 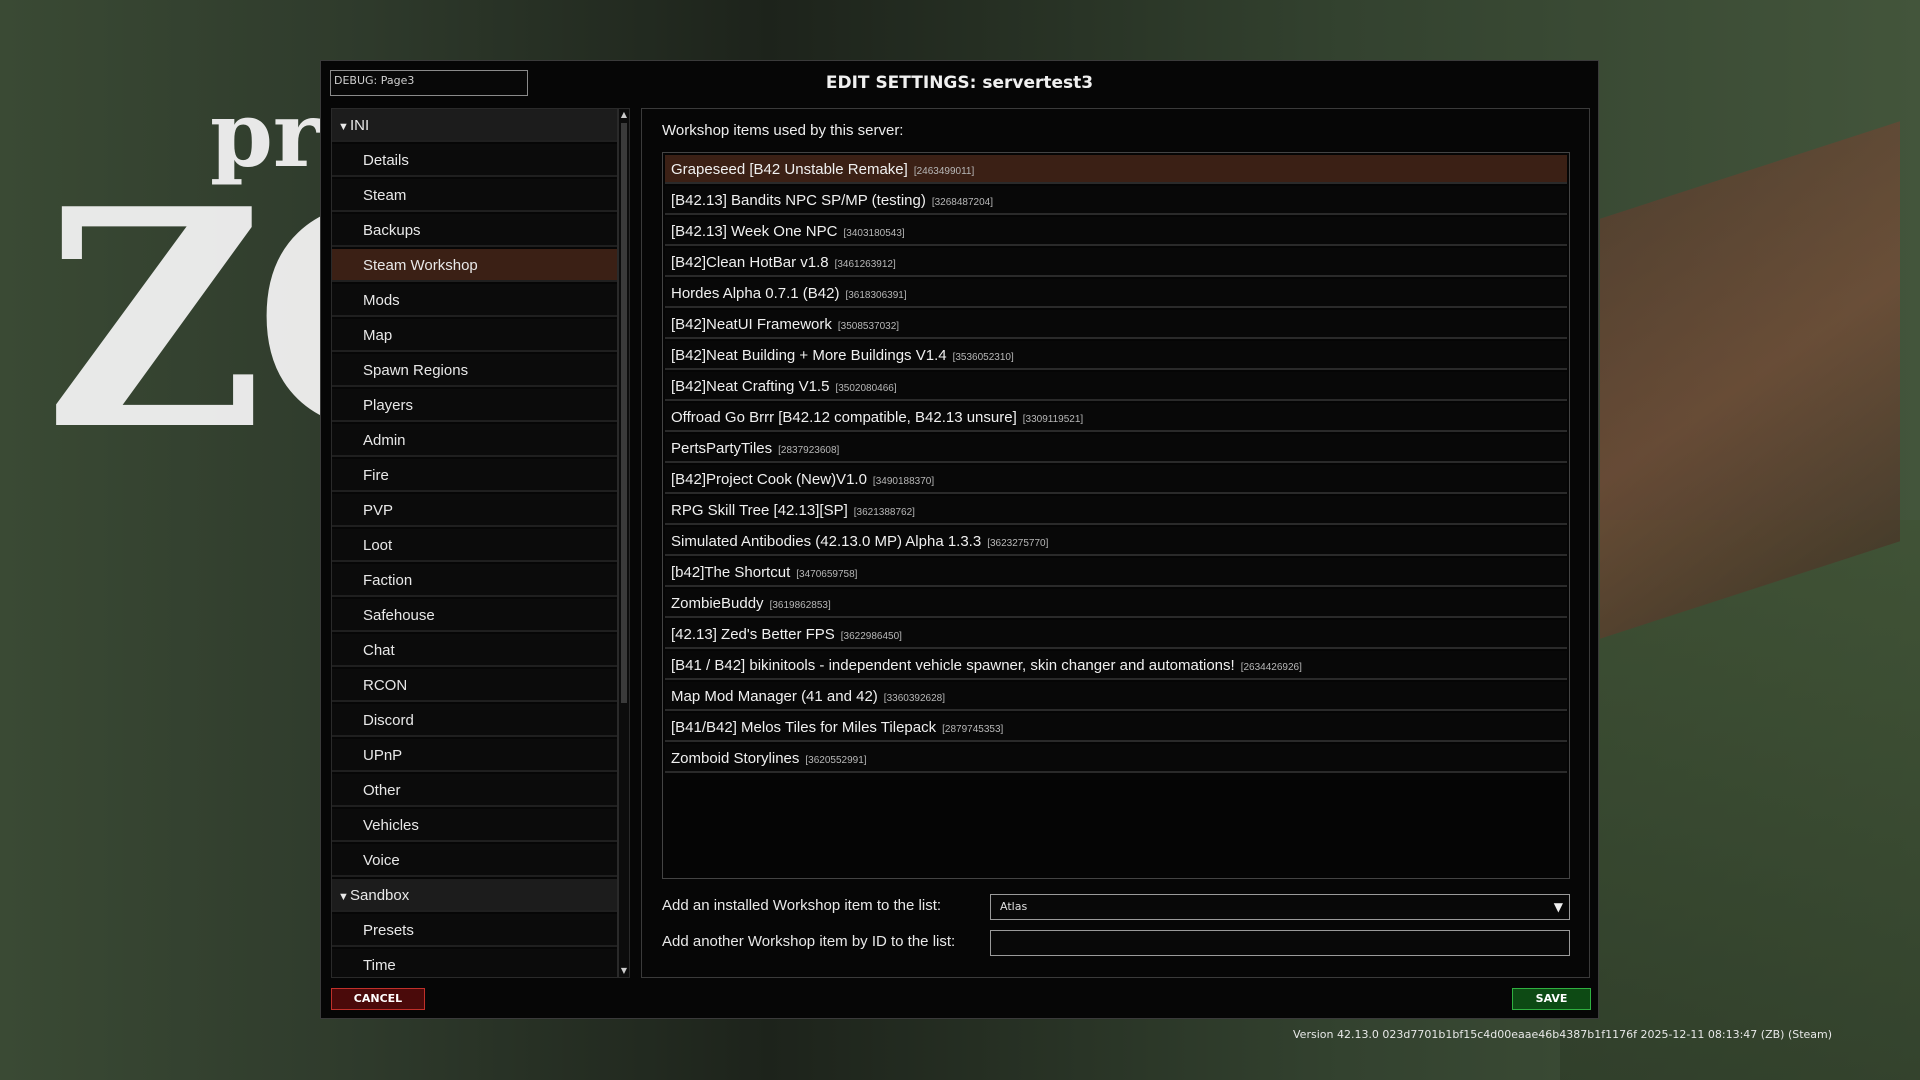 I want to click on workshop-item-row: Map Mod Manager (41 and 42) [3360392628], so click(x=1116, y=696).